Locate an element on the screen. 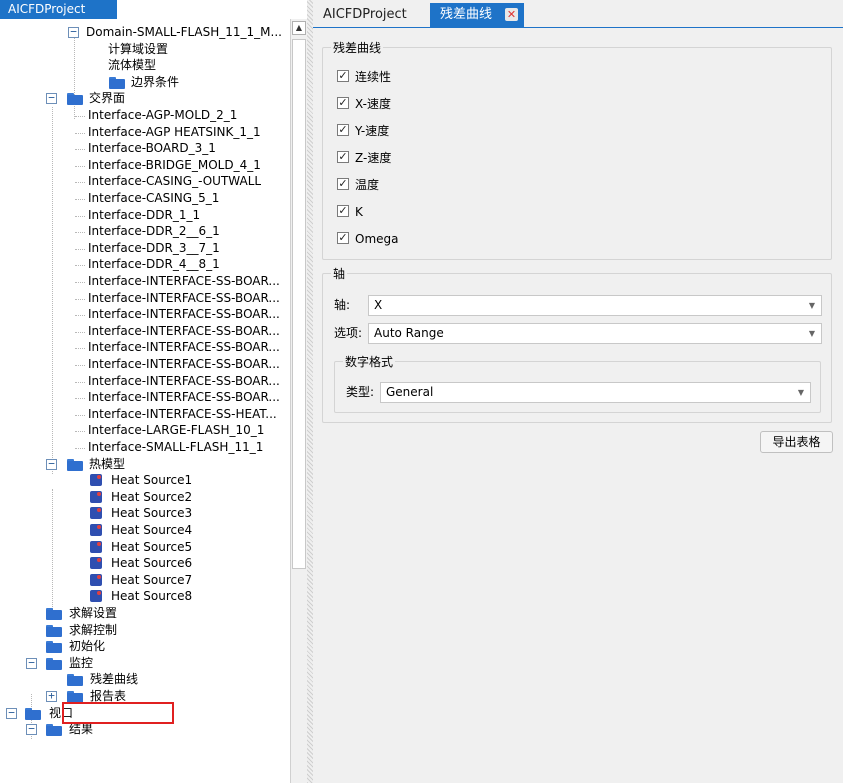 The width and height of the screenshot is (843, 783). tree-node-solver-control: 求解控制 is located at coordinates (93, 630).